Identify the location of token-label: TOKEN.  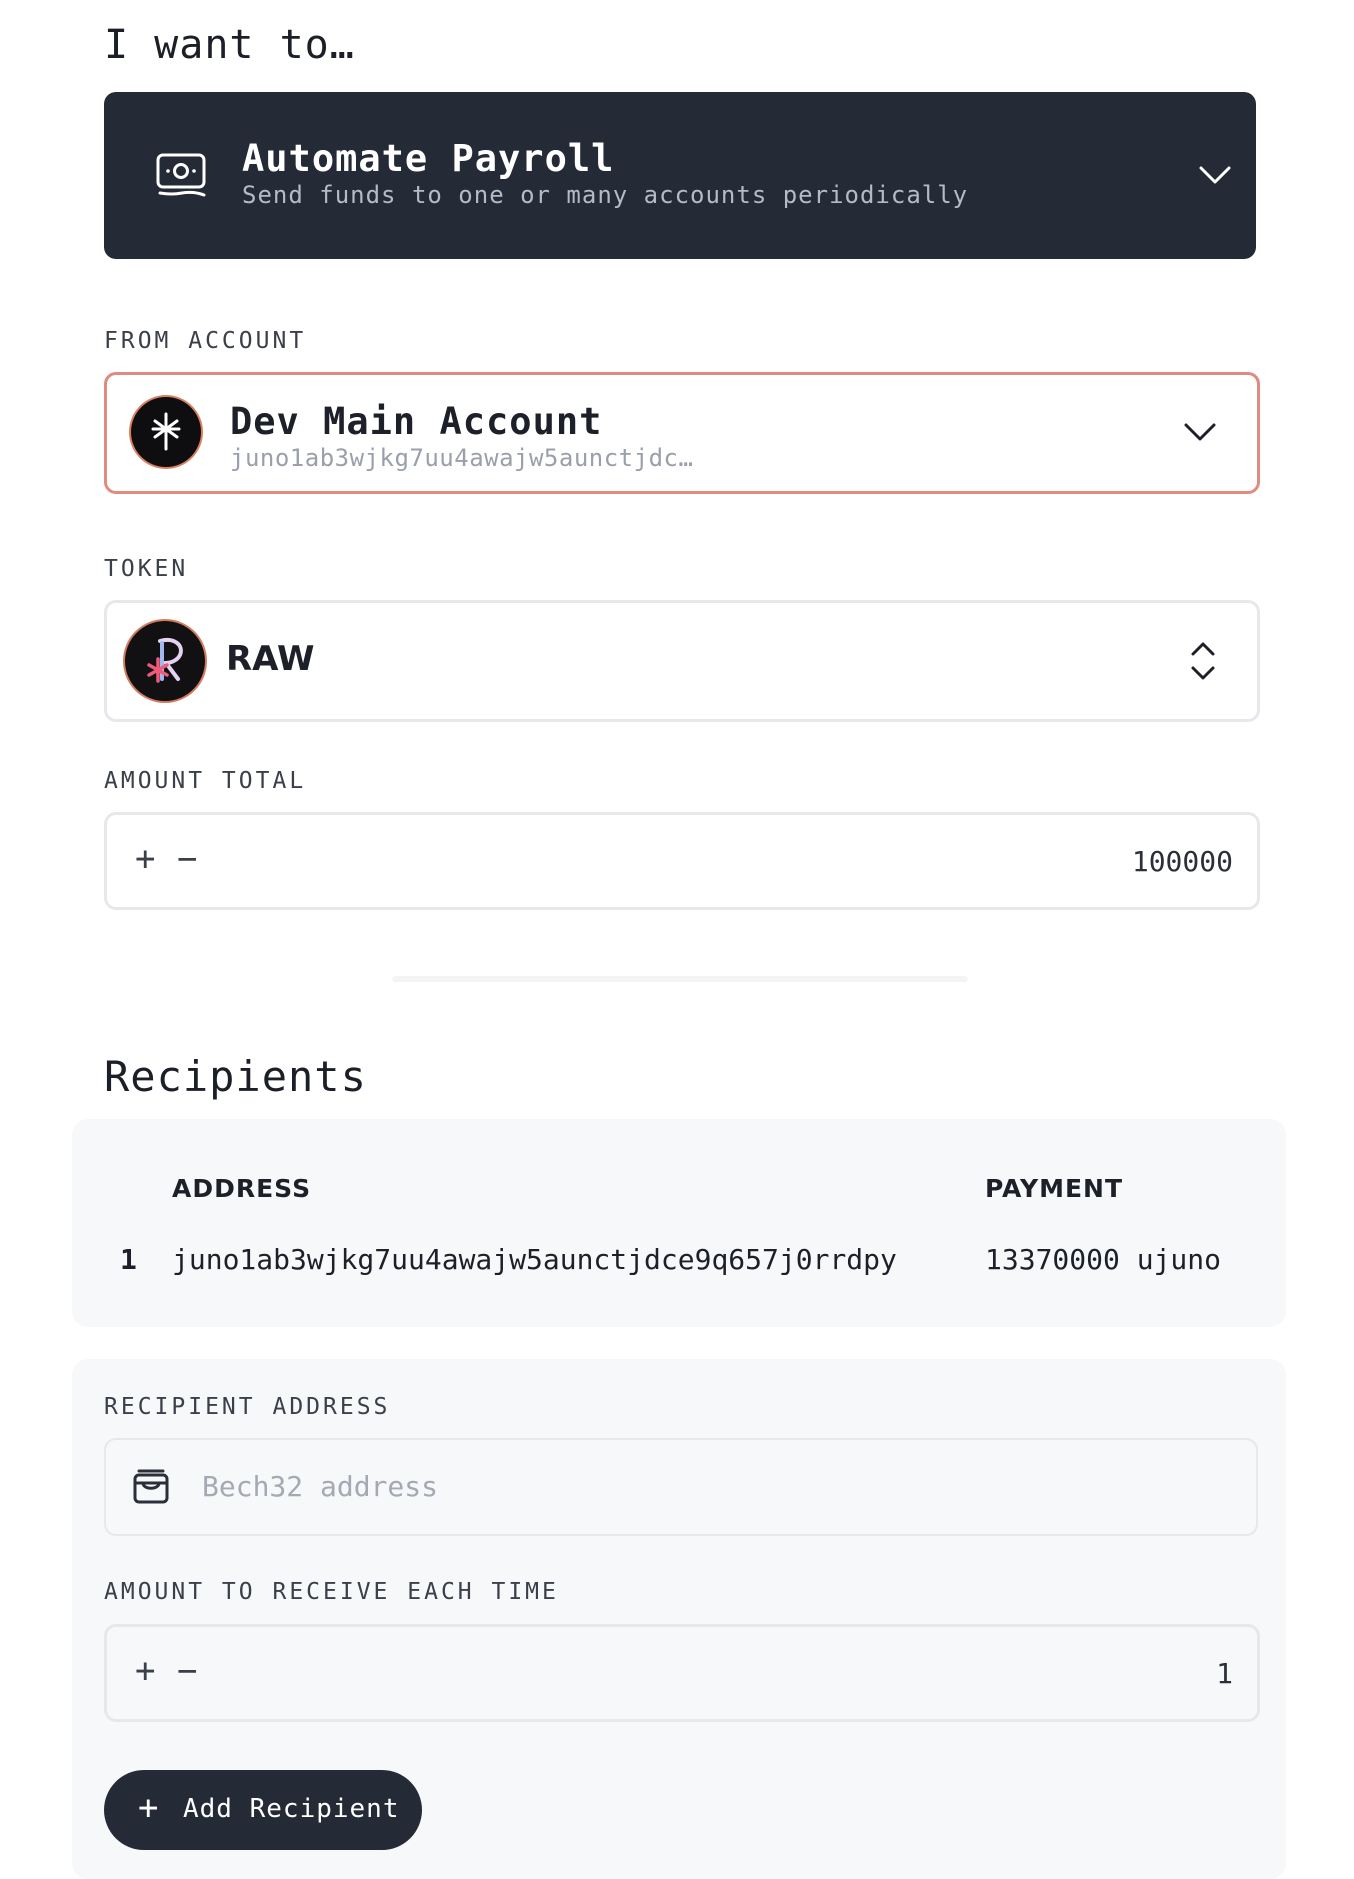
(146, 569).